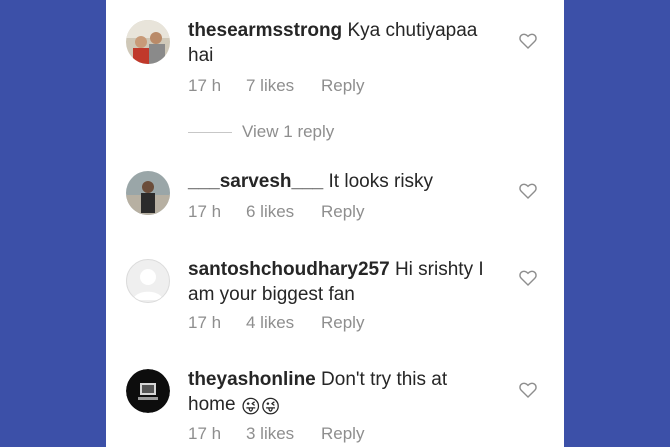 This screenshot has width=670, height=447. Describe the element at coordinates (381, 181) in the screenshot. I see `comment-body: It looks risky` at that location.